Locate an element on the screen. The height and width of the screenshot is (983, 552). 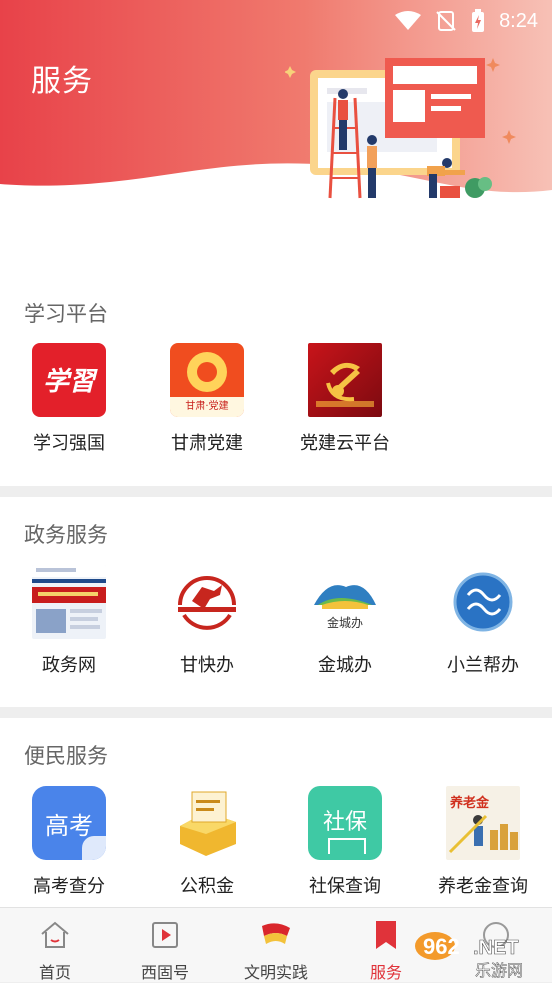
no-sim-icon is located at coordinates (446, 21).